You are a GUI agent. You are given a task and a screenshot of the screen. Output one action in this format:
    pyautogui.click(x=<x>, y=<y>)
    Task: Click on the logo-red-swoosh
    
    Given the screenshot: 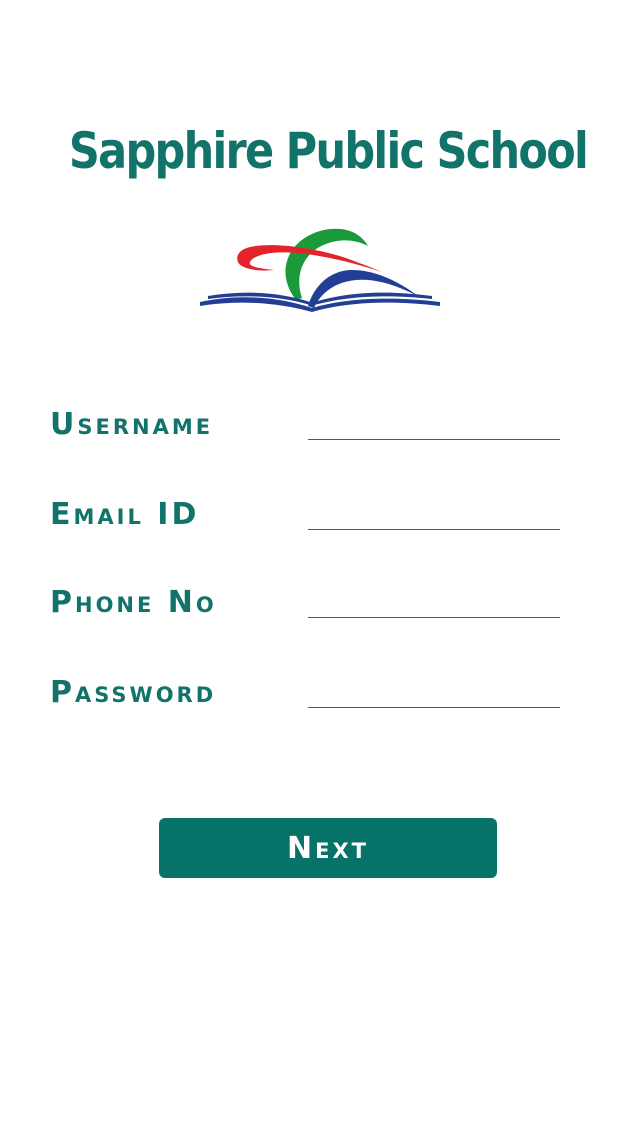 What is the action you would take?
    pyautogui.click(x=309, y=258)
    